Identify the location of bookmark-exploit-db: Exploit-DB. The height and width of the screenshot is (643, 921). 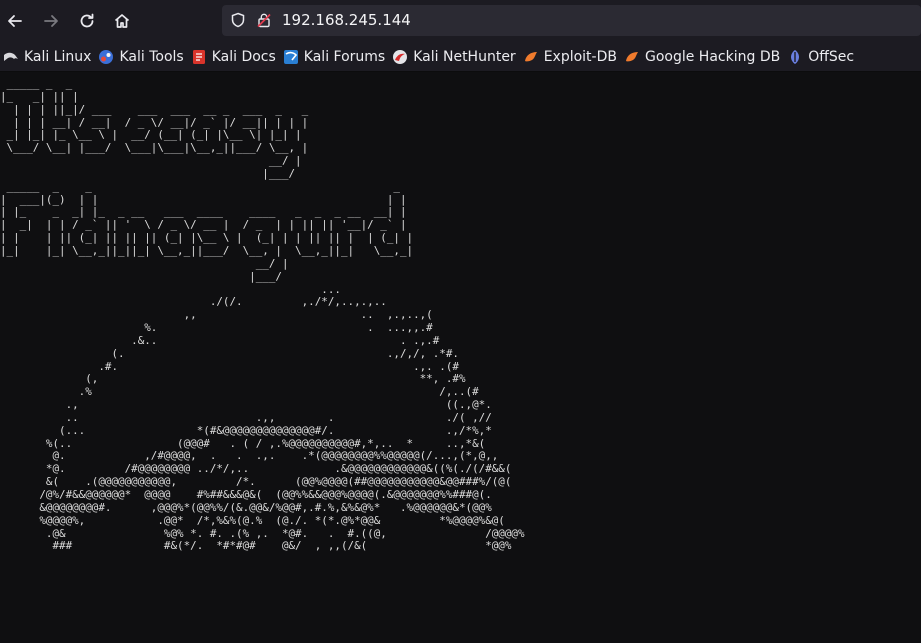
(570, 56).